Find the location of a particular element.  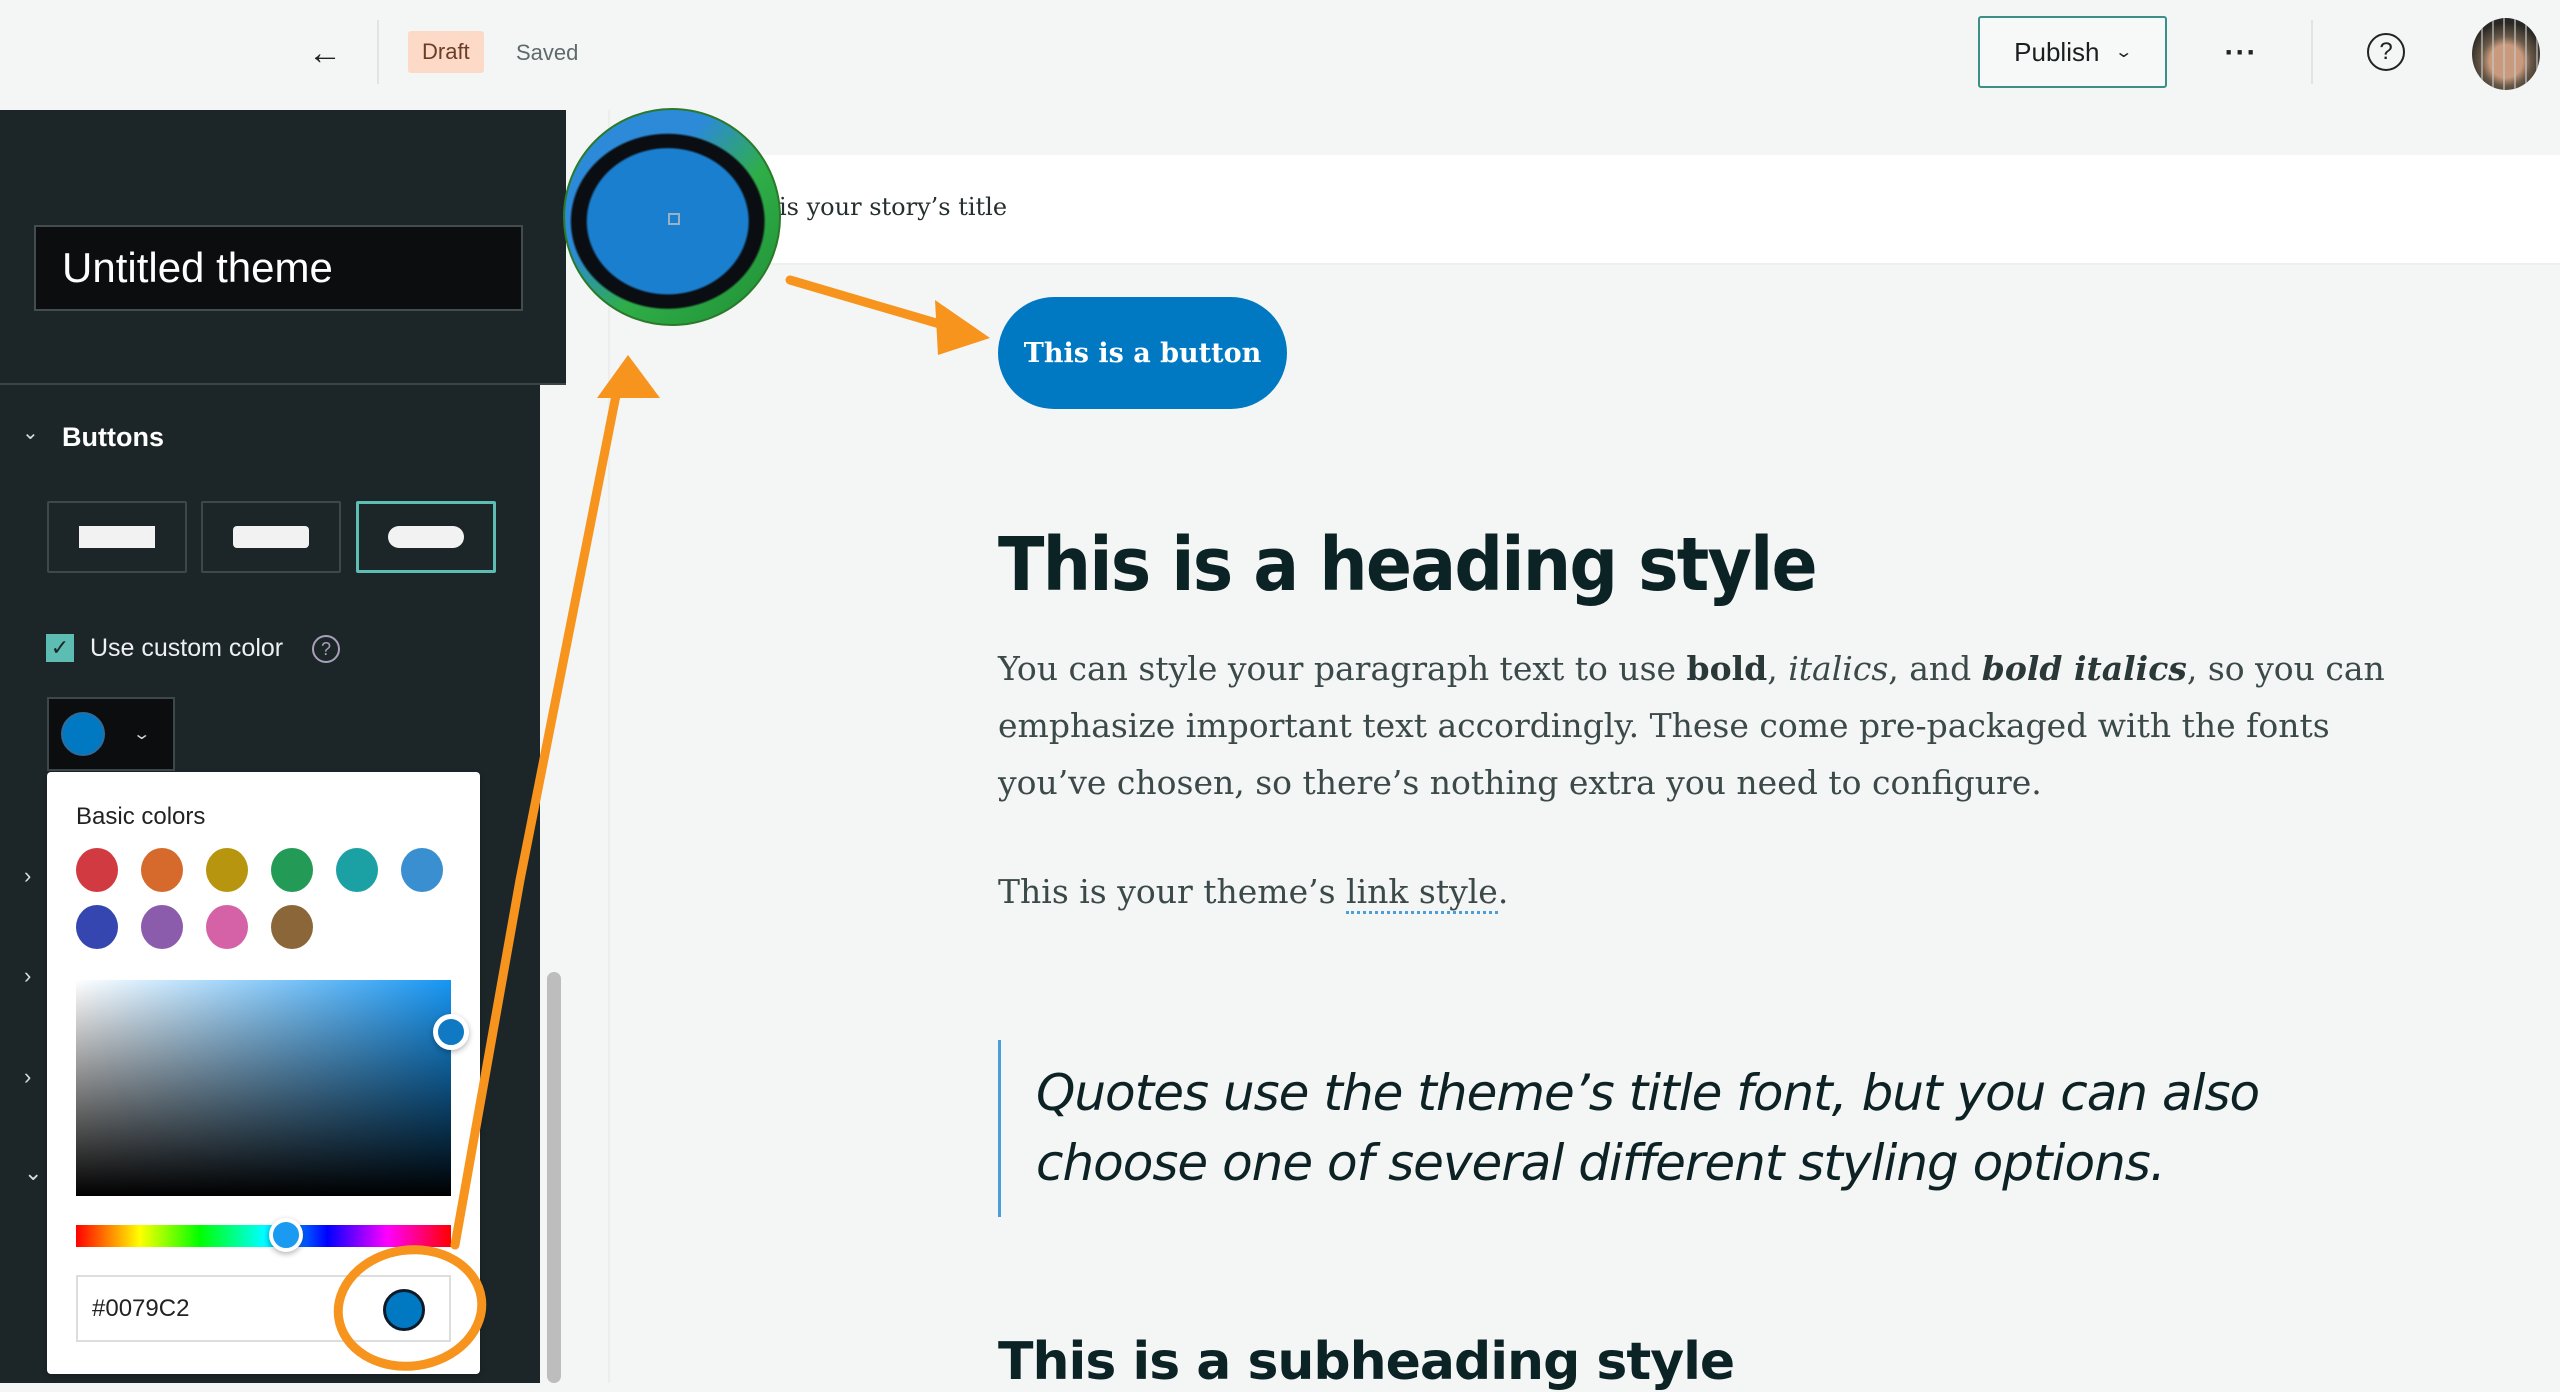

saturation-brightness-area is located at coordinates (263, 1088).